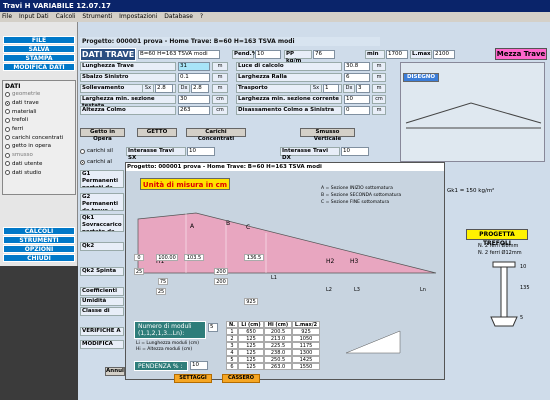  I want to click on menu-database: Database, so click(178, 16).